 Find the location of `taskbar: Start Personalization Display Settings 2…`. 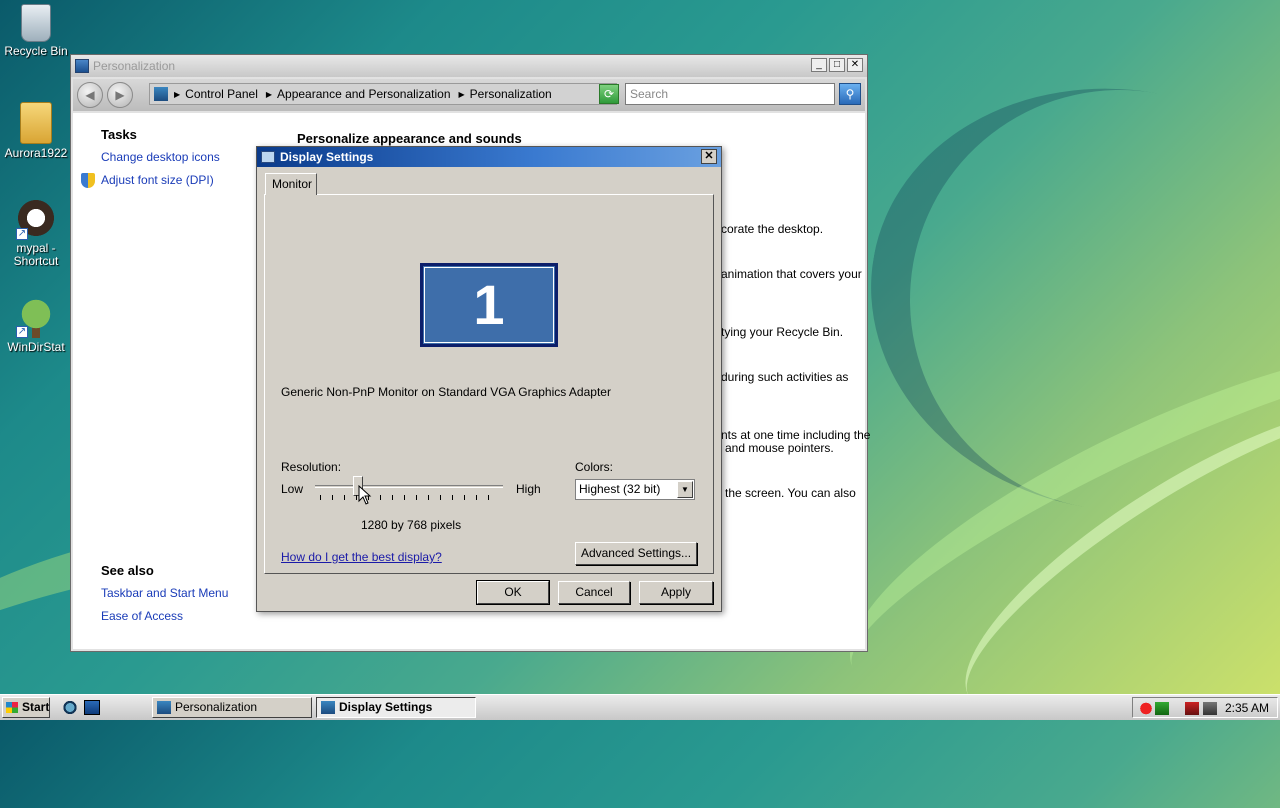

taskbar: Start Personalization Display Settings 2… is located at coordinates (640, 707).